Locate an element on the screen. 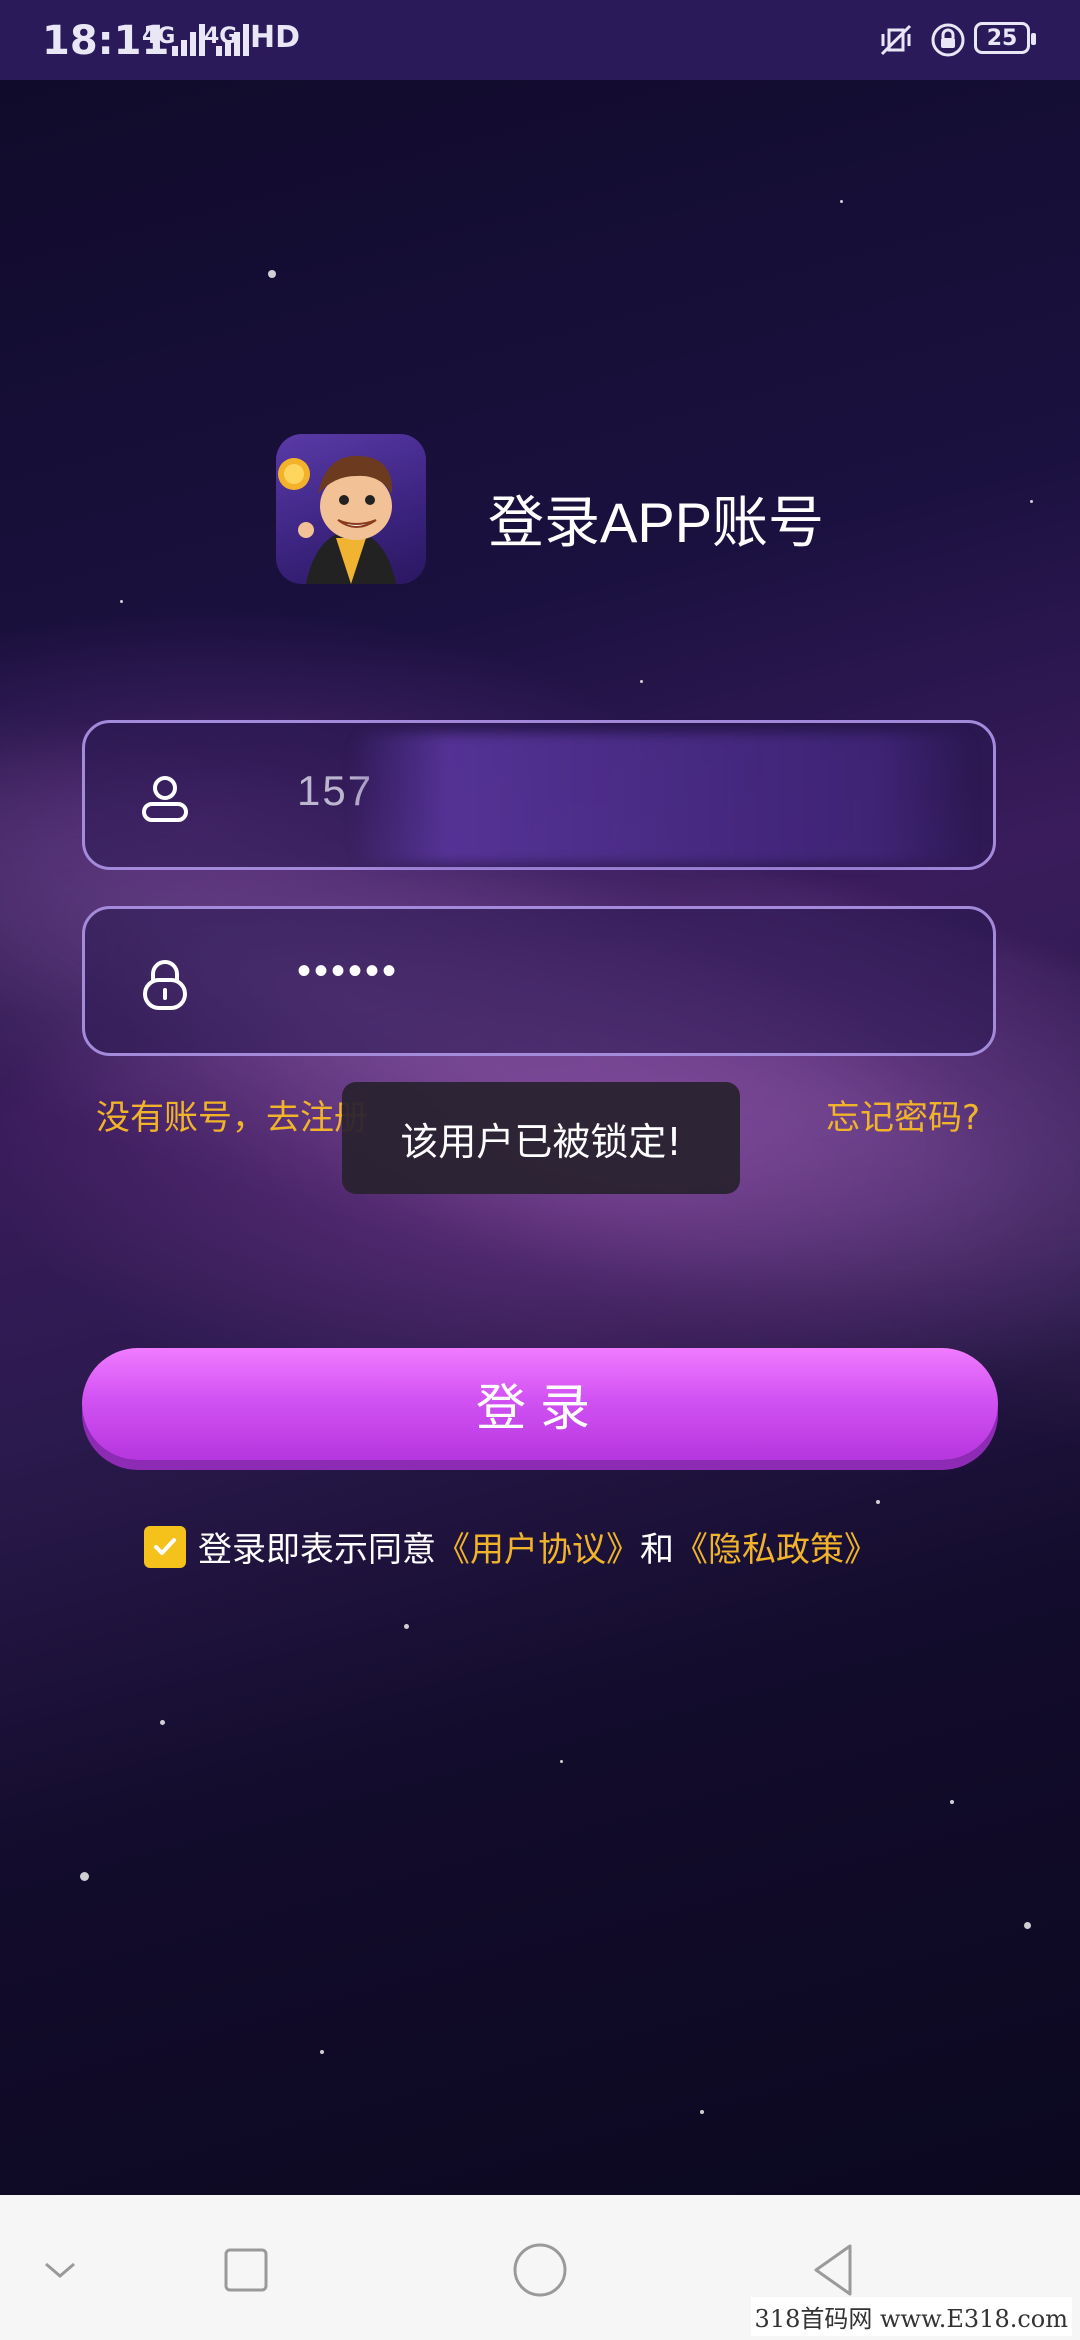  network-type-1: 4G is located at coordinates (159, 36).